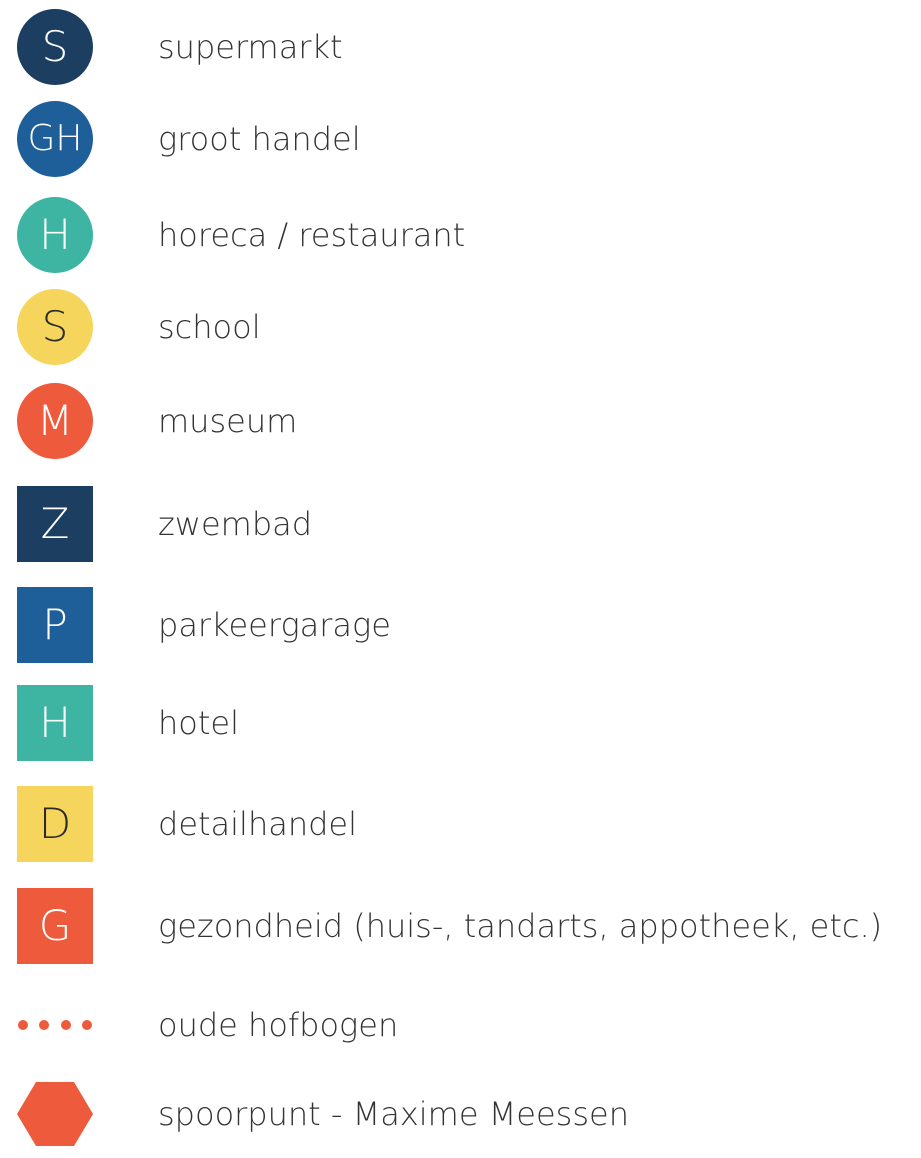 The width and height of the screenshot is (921, 1158). I want to click on symbol-letter: Z, so click(55, 523).